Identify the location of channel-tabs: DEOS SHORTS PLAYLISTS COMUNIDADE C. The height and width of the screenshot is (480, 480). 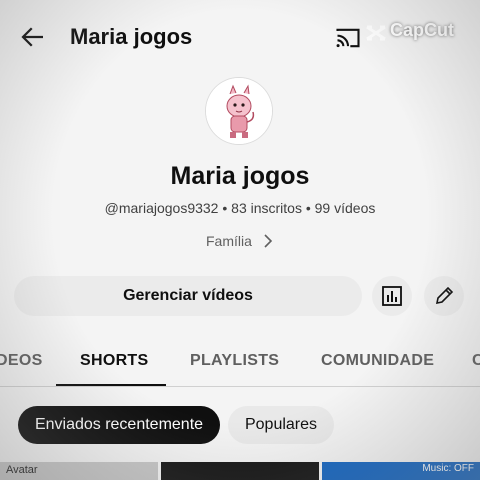
(240, 364).